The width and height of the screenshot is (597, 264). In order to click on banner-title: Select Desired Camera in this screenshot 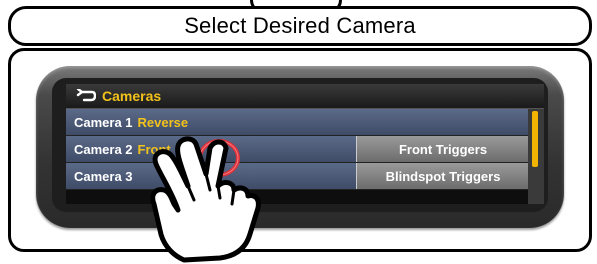, I will do `click(300, 25)`.